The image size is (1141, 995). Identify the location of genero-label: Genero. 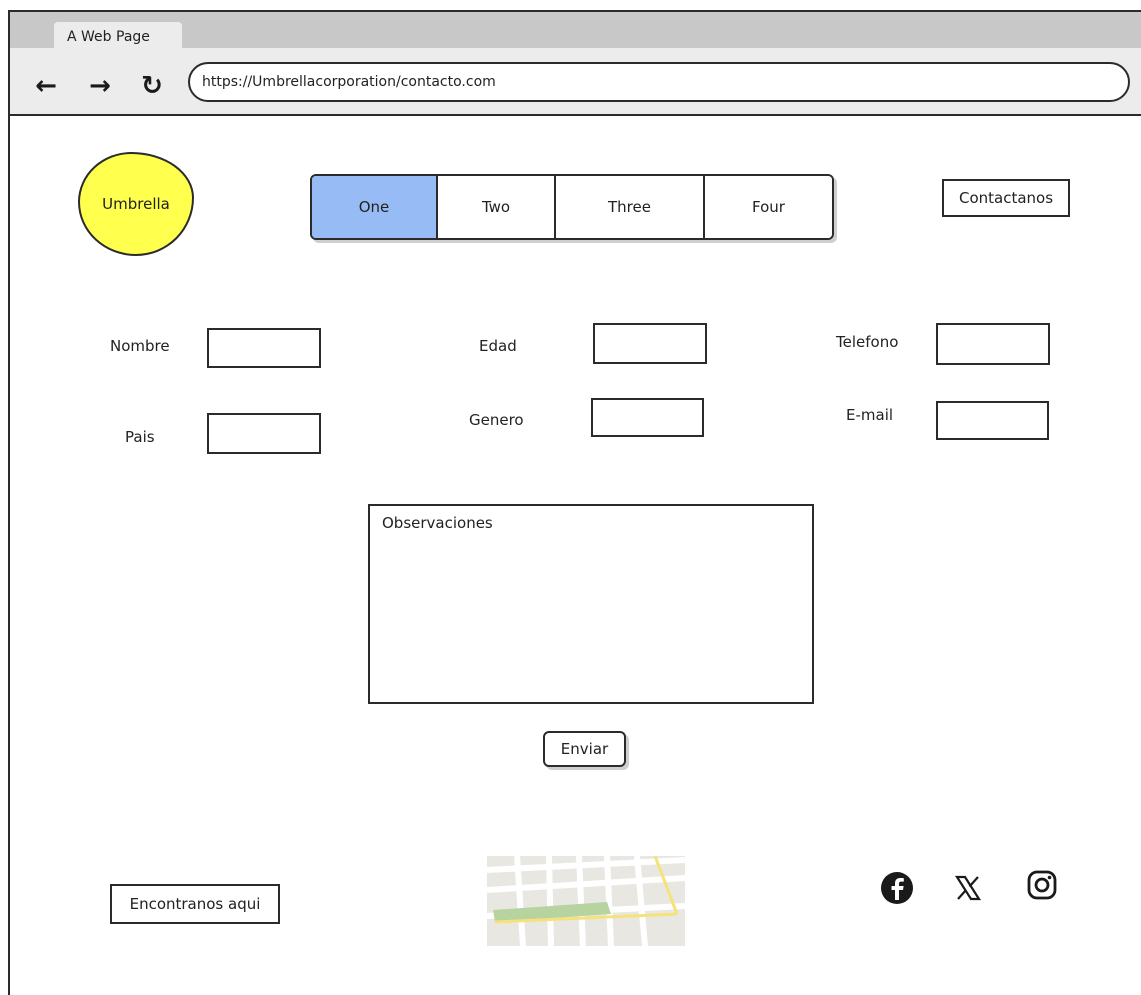
(496, 420).